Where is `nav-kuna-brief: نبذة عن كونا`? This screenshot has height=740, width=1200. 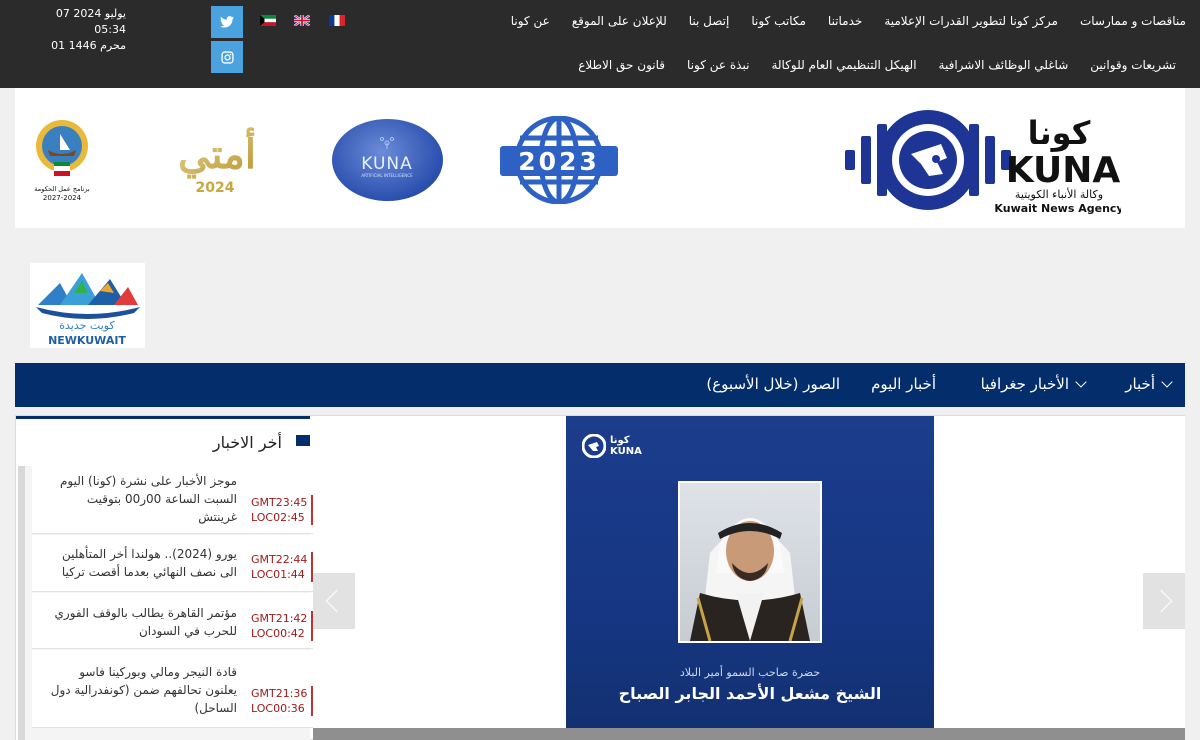
nav-kuna-brief: نبذة عن كونا is located at coordinates (718, 65).